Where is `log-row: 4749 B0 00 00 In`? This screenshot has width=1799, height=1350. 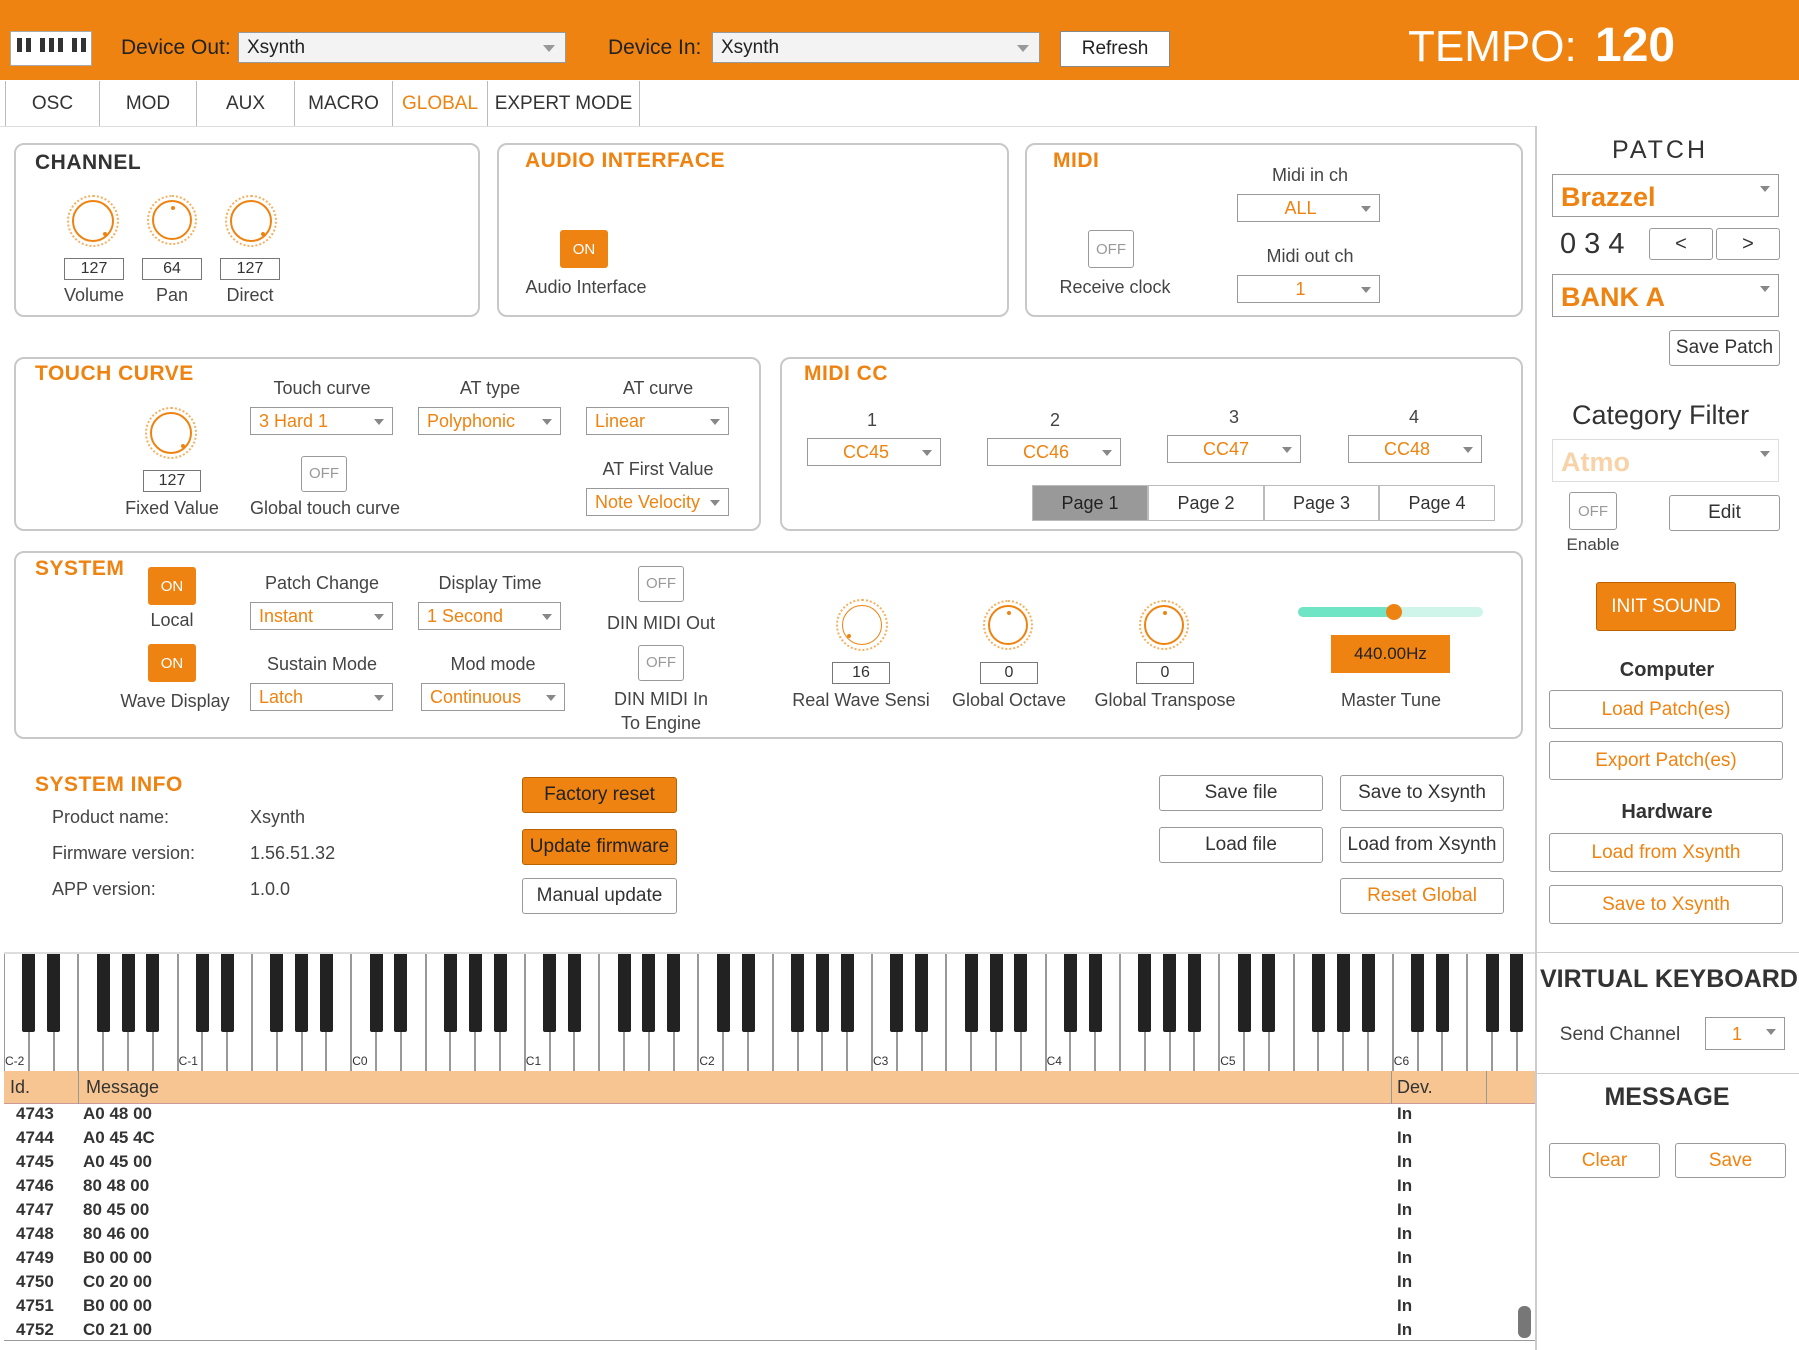 log-row: 4749 B0 00 00 In is located at coordinates (769, 1260).